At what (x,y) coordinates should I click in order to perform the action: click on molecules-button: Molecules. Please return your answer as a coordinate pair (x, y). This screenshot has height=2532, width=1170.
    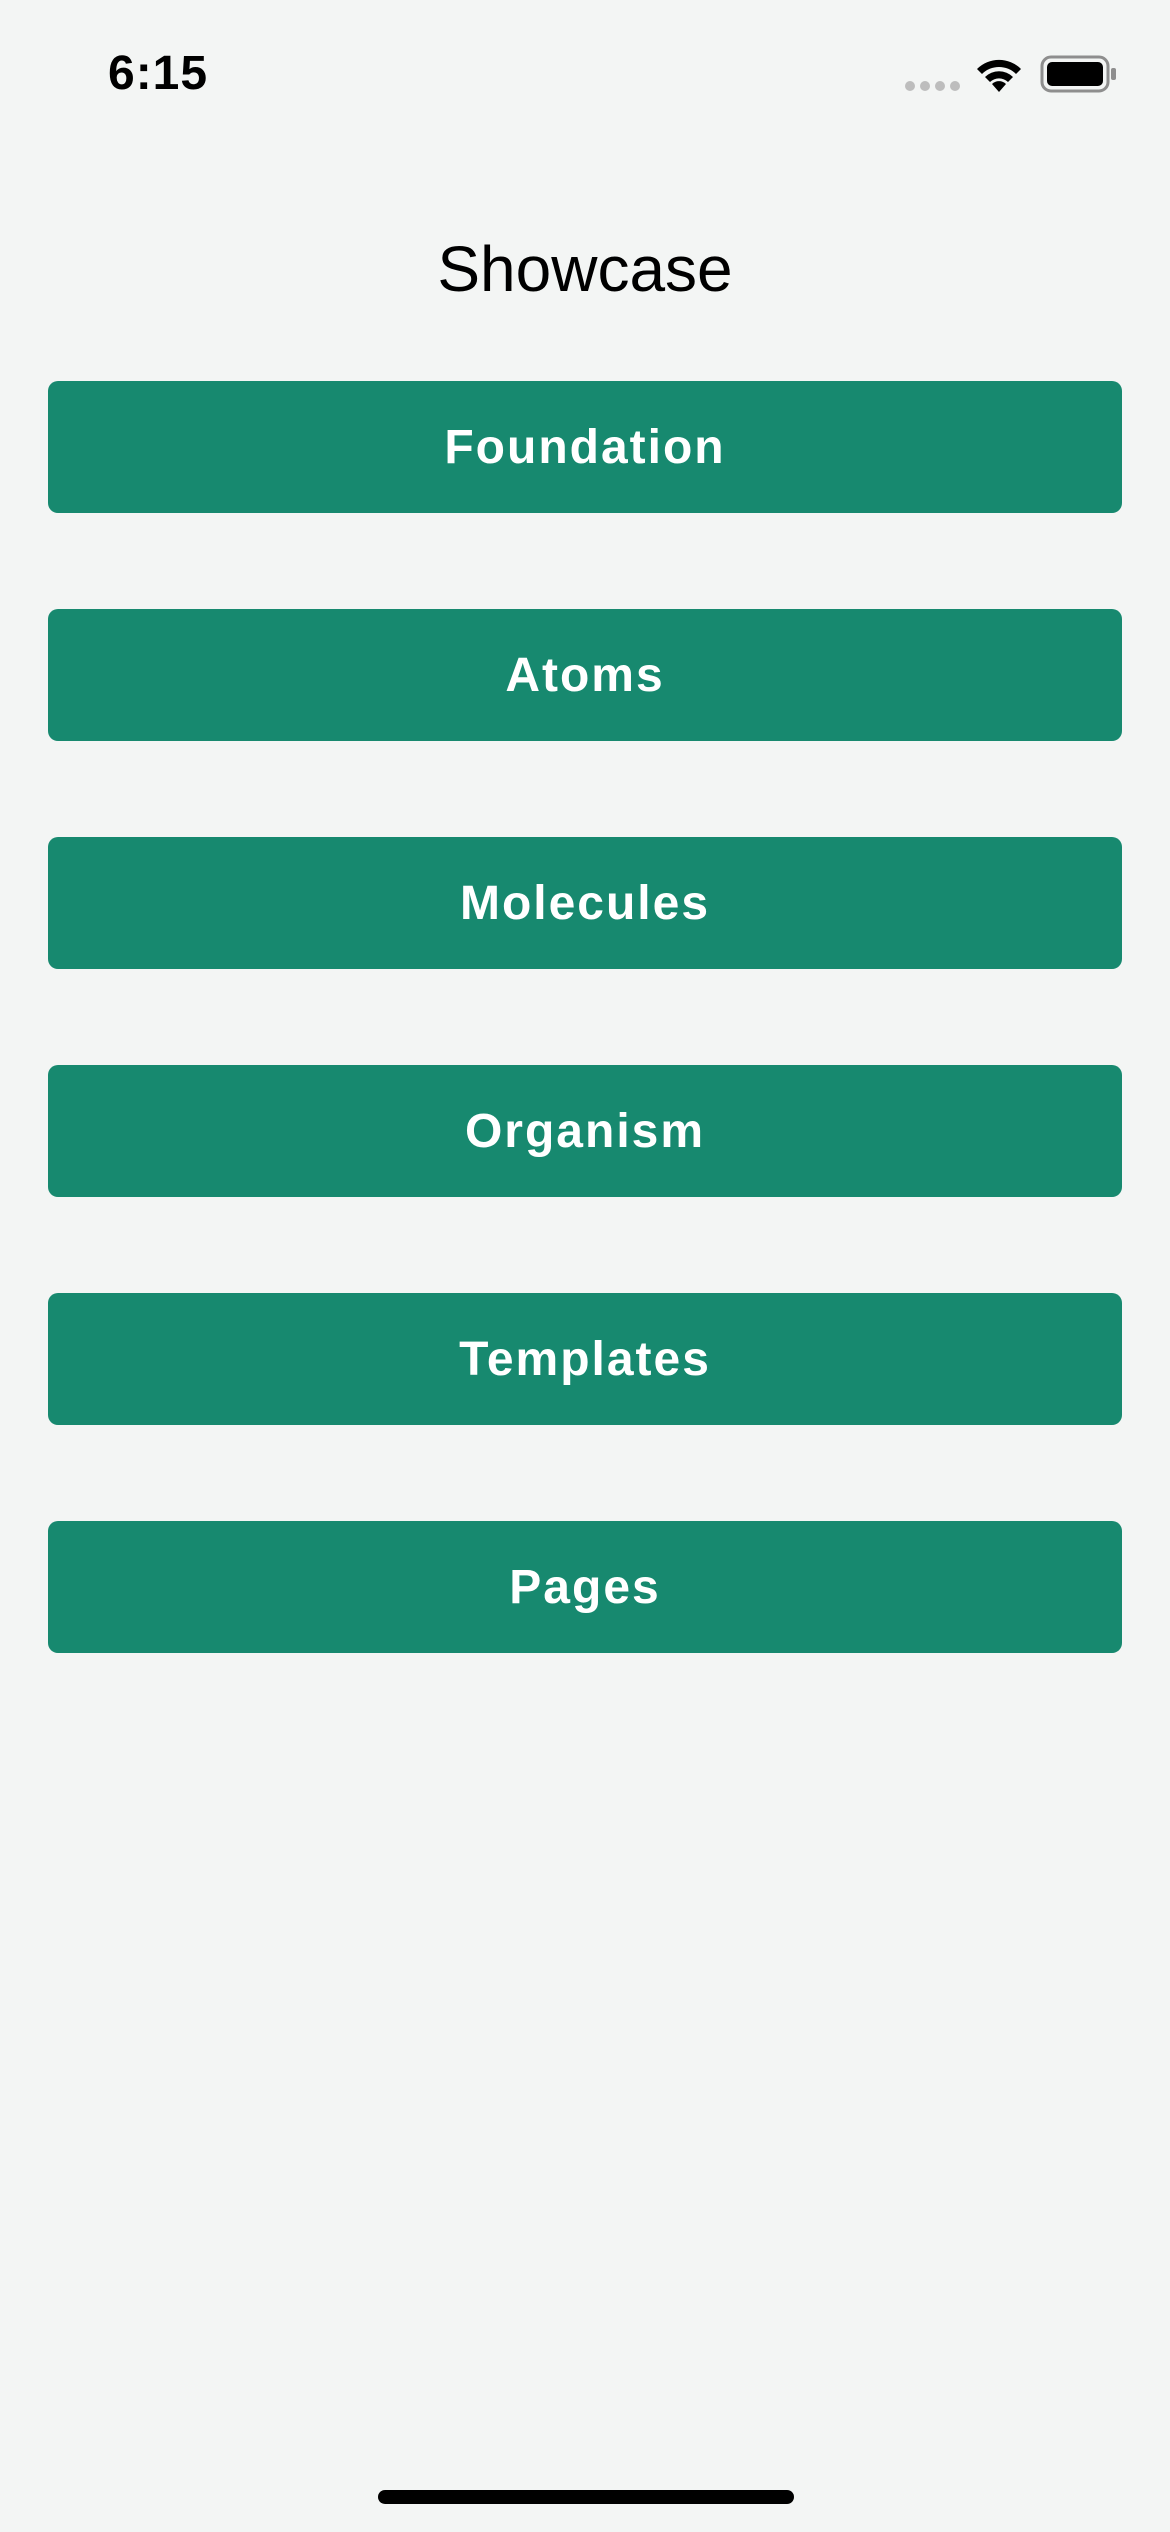
    Looking at the image, I should click on (585, 903).